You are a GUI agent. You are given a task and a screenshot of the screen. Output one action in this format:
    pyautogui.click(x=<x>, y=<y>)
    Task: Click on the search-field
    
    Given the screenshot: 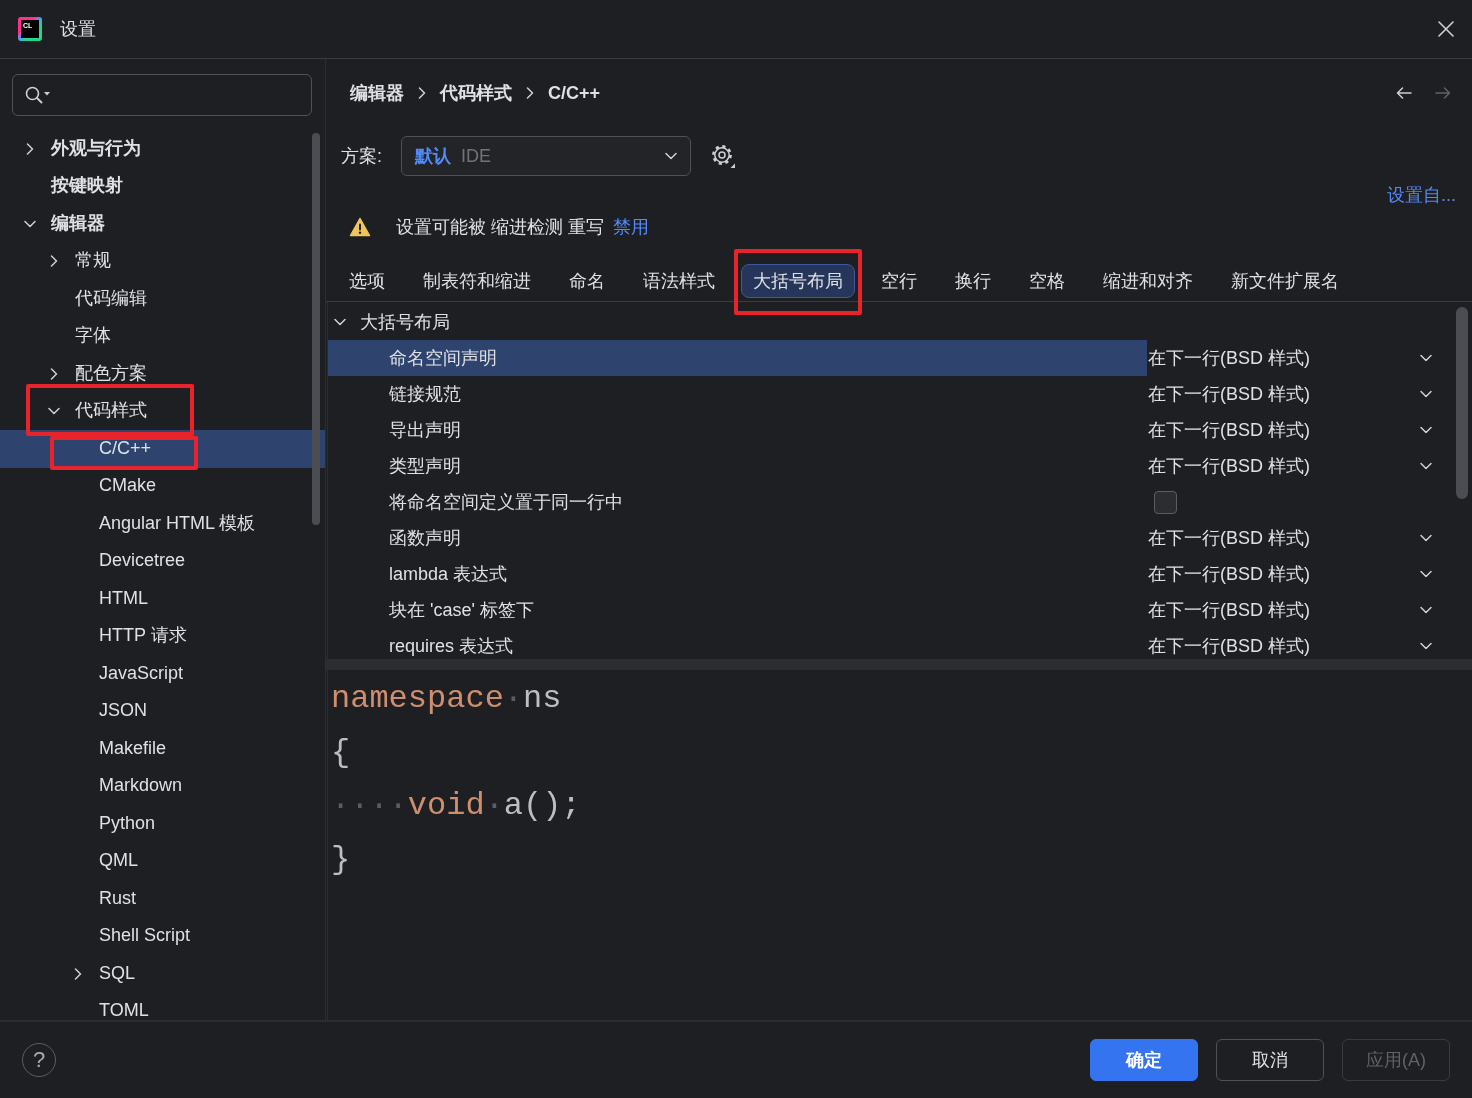 What is the action you would take?
    pyautogui.click(x=162, y=95)
    